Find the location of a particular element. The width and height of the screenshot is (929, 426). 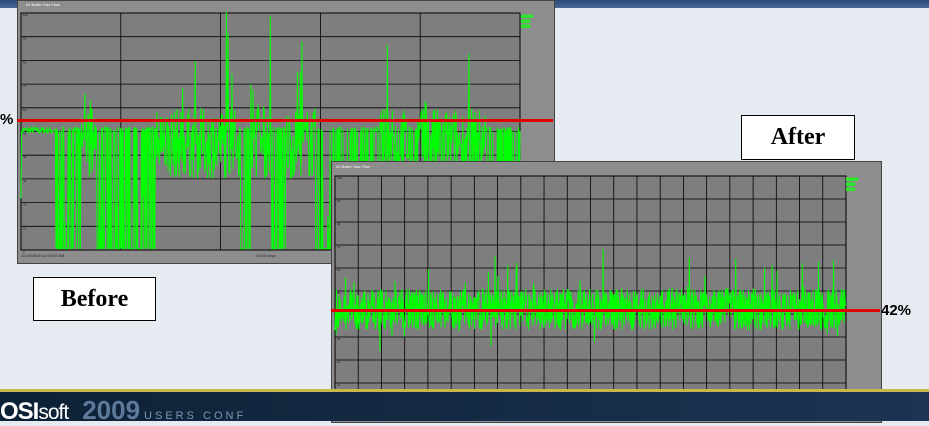

before-trend-tick-label: 60 is located at coordinates (25, 110).